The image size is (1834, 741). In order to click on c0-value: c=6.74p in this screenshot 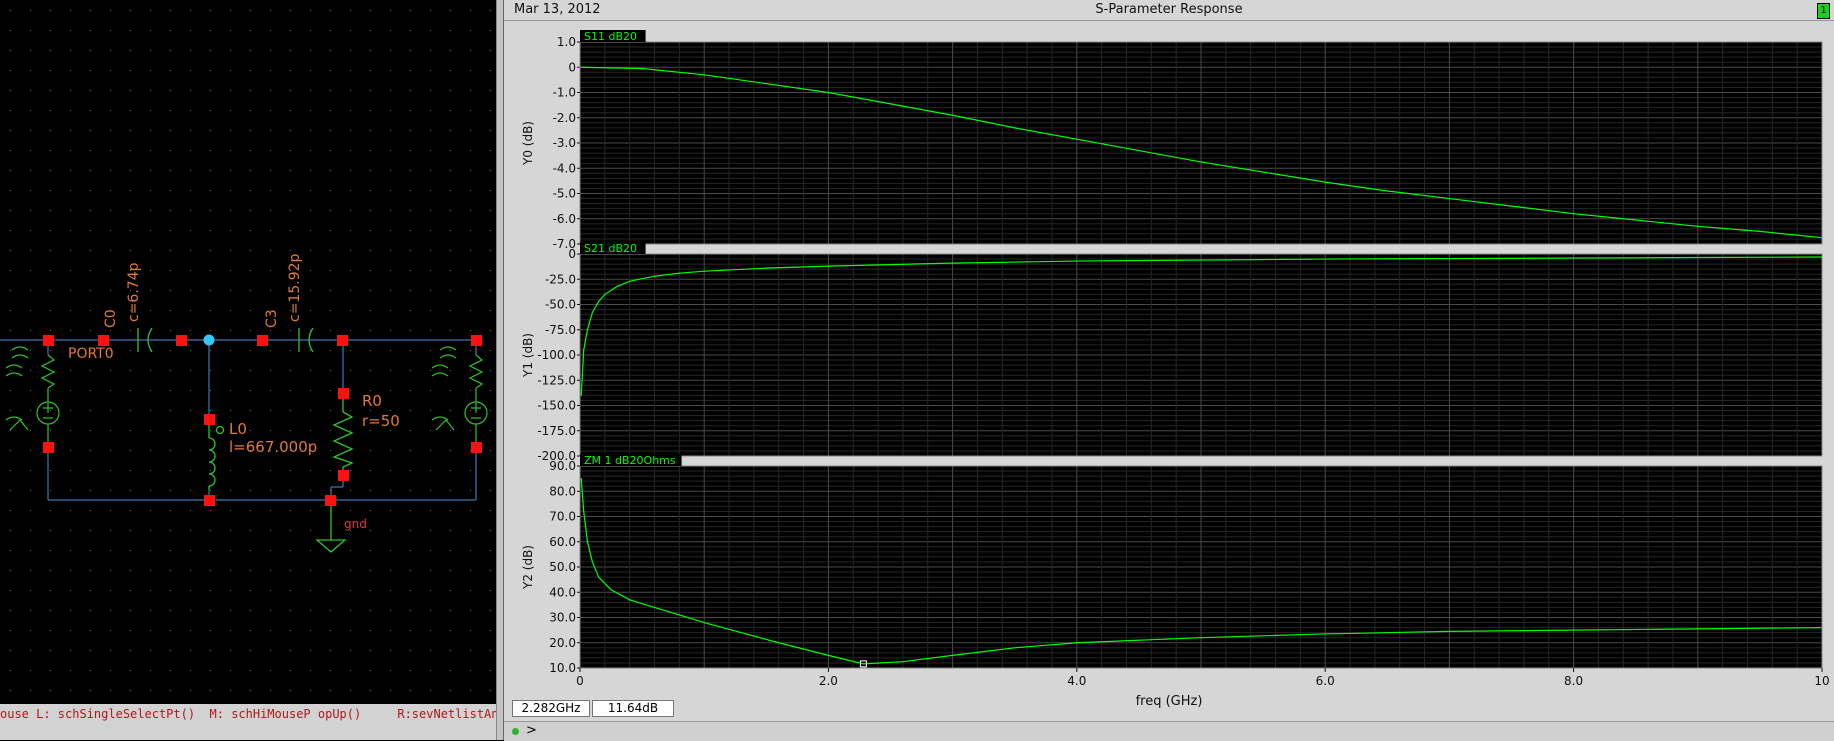, I will do `click(134, 292)`.